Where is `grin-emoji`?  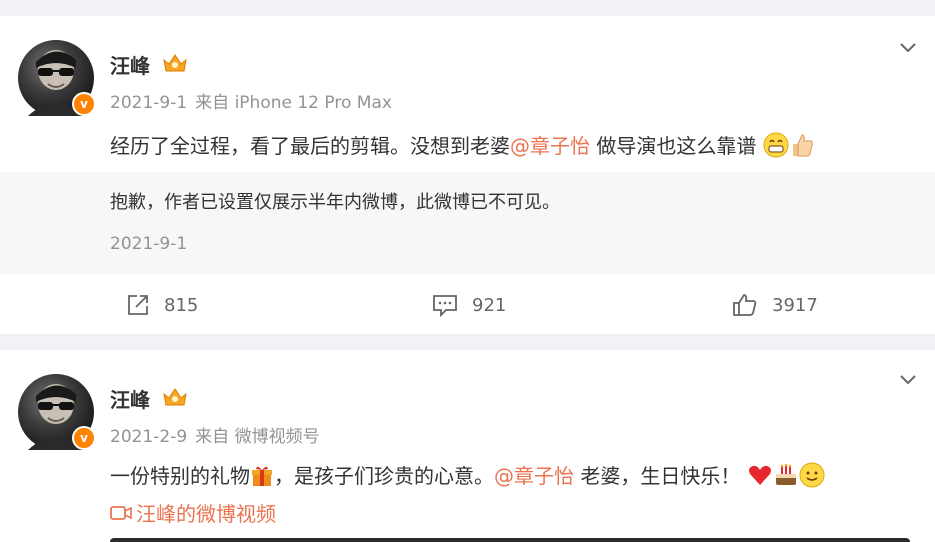 grin-emoji is located at coordinates (776, 145).